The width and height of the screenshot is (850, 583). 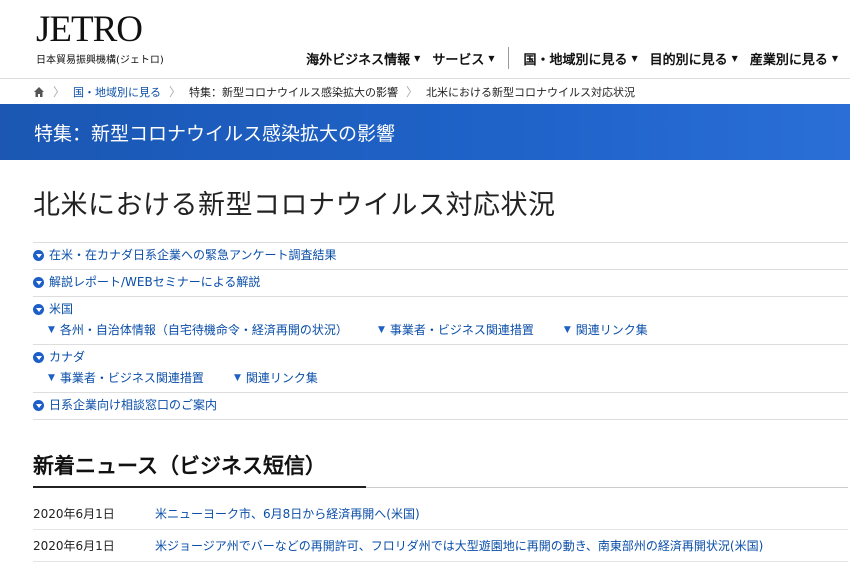 I want to click on nav-by-industry: 産業別に見る ▼, so click(x=794, y=58).